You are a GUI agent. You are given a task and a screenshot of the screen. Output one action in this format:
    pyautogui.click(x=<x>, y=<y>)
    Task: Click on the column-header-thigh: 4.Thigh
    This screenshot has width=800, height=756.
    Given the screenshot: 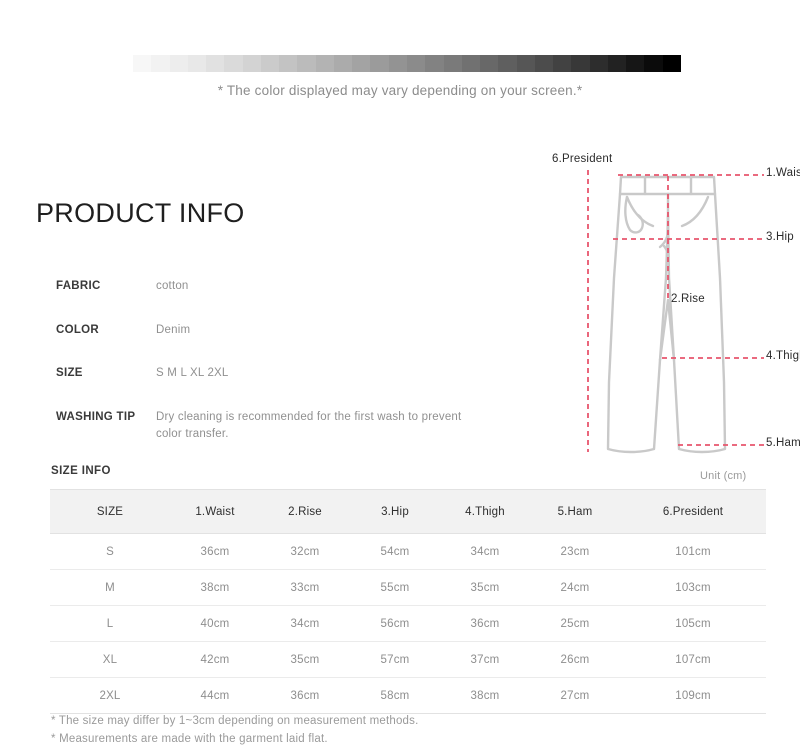 What is the action you would take?
    pyautogui.click(x=485, y=511)
    